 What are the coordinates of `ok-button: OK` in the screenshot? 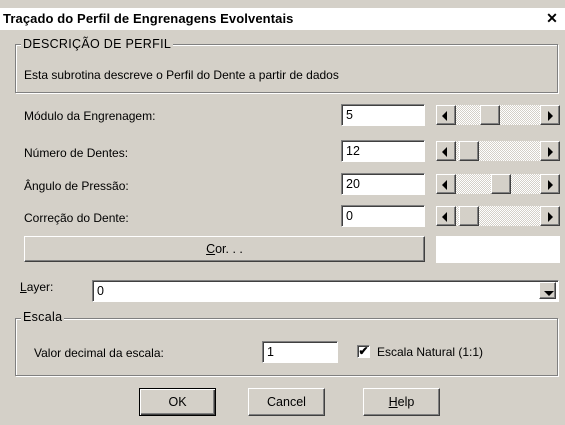 It's located at (177, 402).